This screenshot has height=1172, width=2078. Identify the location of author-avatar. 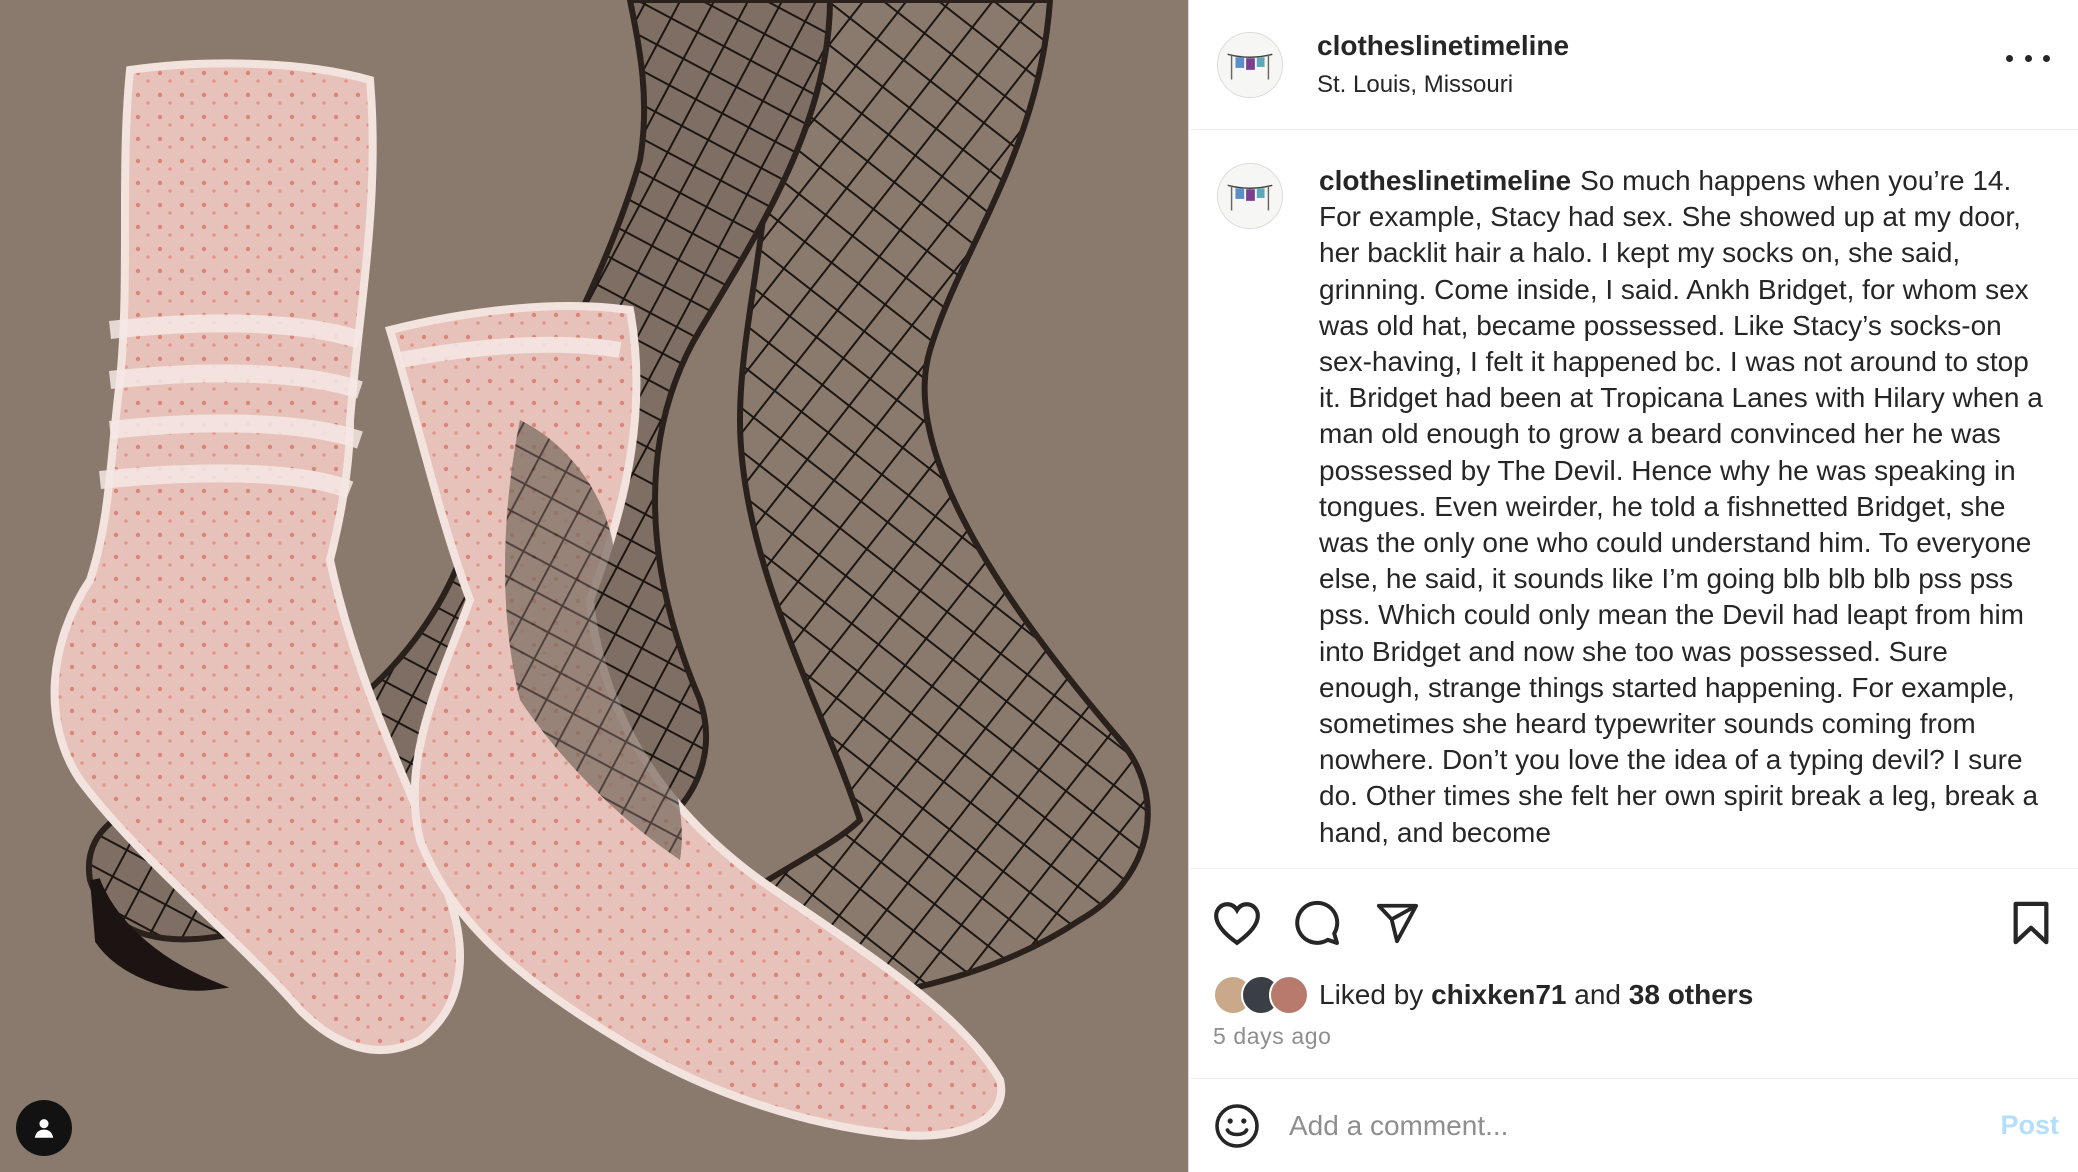
(1250, 64).